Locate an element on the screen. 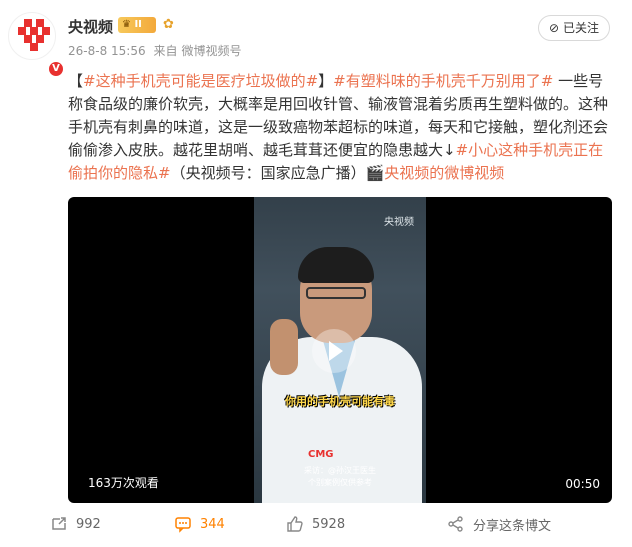 The image size is (632, 547). source-link: 微博视频号 is located at coordinates (211, 51).